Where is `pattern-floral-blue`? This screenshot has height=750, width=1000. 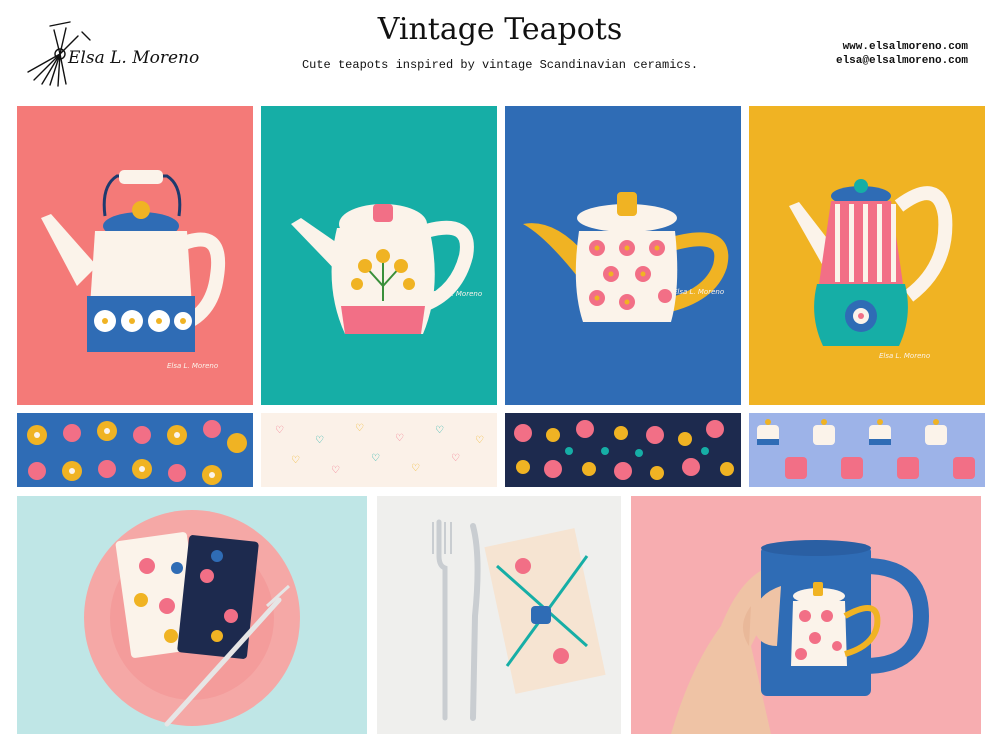 pattern-floral-blue is located at coordinates (135, 450).